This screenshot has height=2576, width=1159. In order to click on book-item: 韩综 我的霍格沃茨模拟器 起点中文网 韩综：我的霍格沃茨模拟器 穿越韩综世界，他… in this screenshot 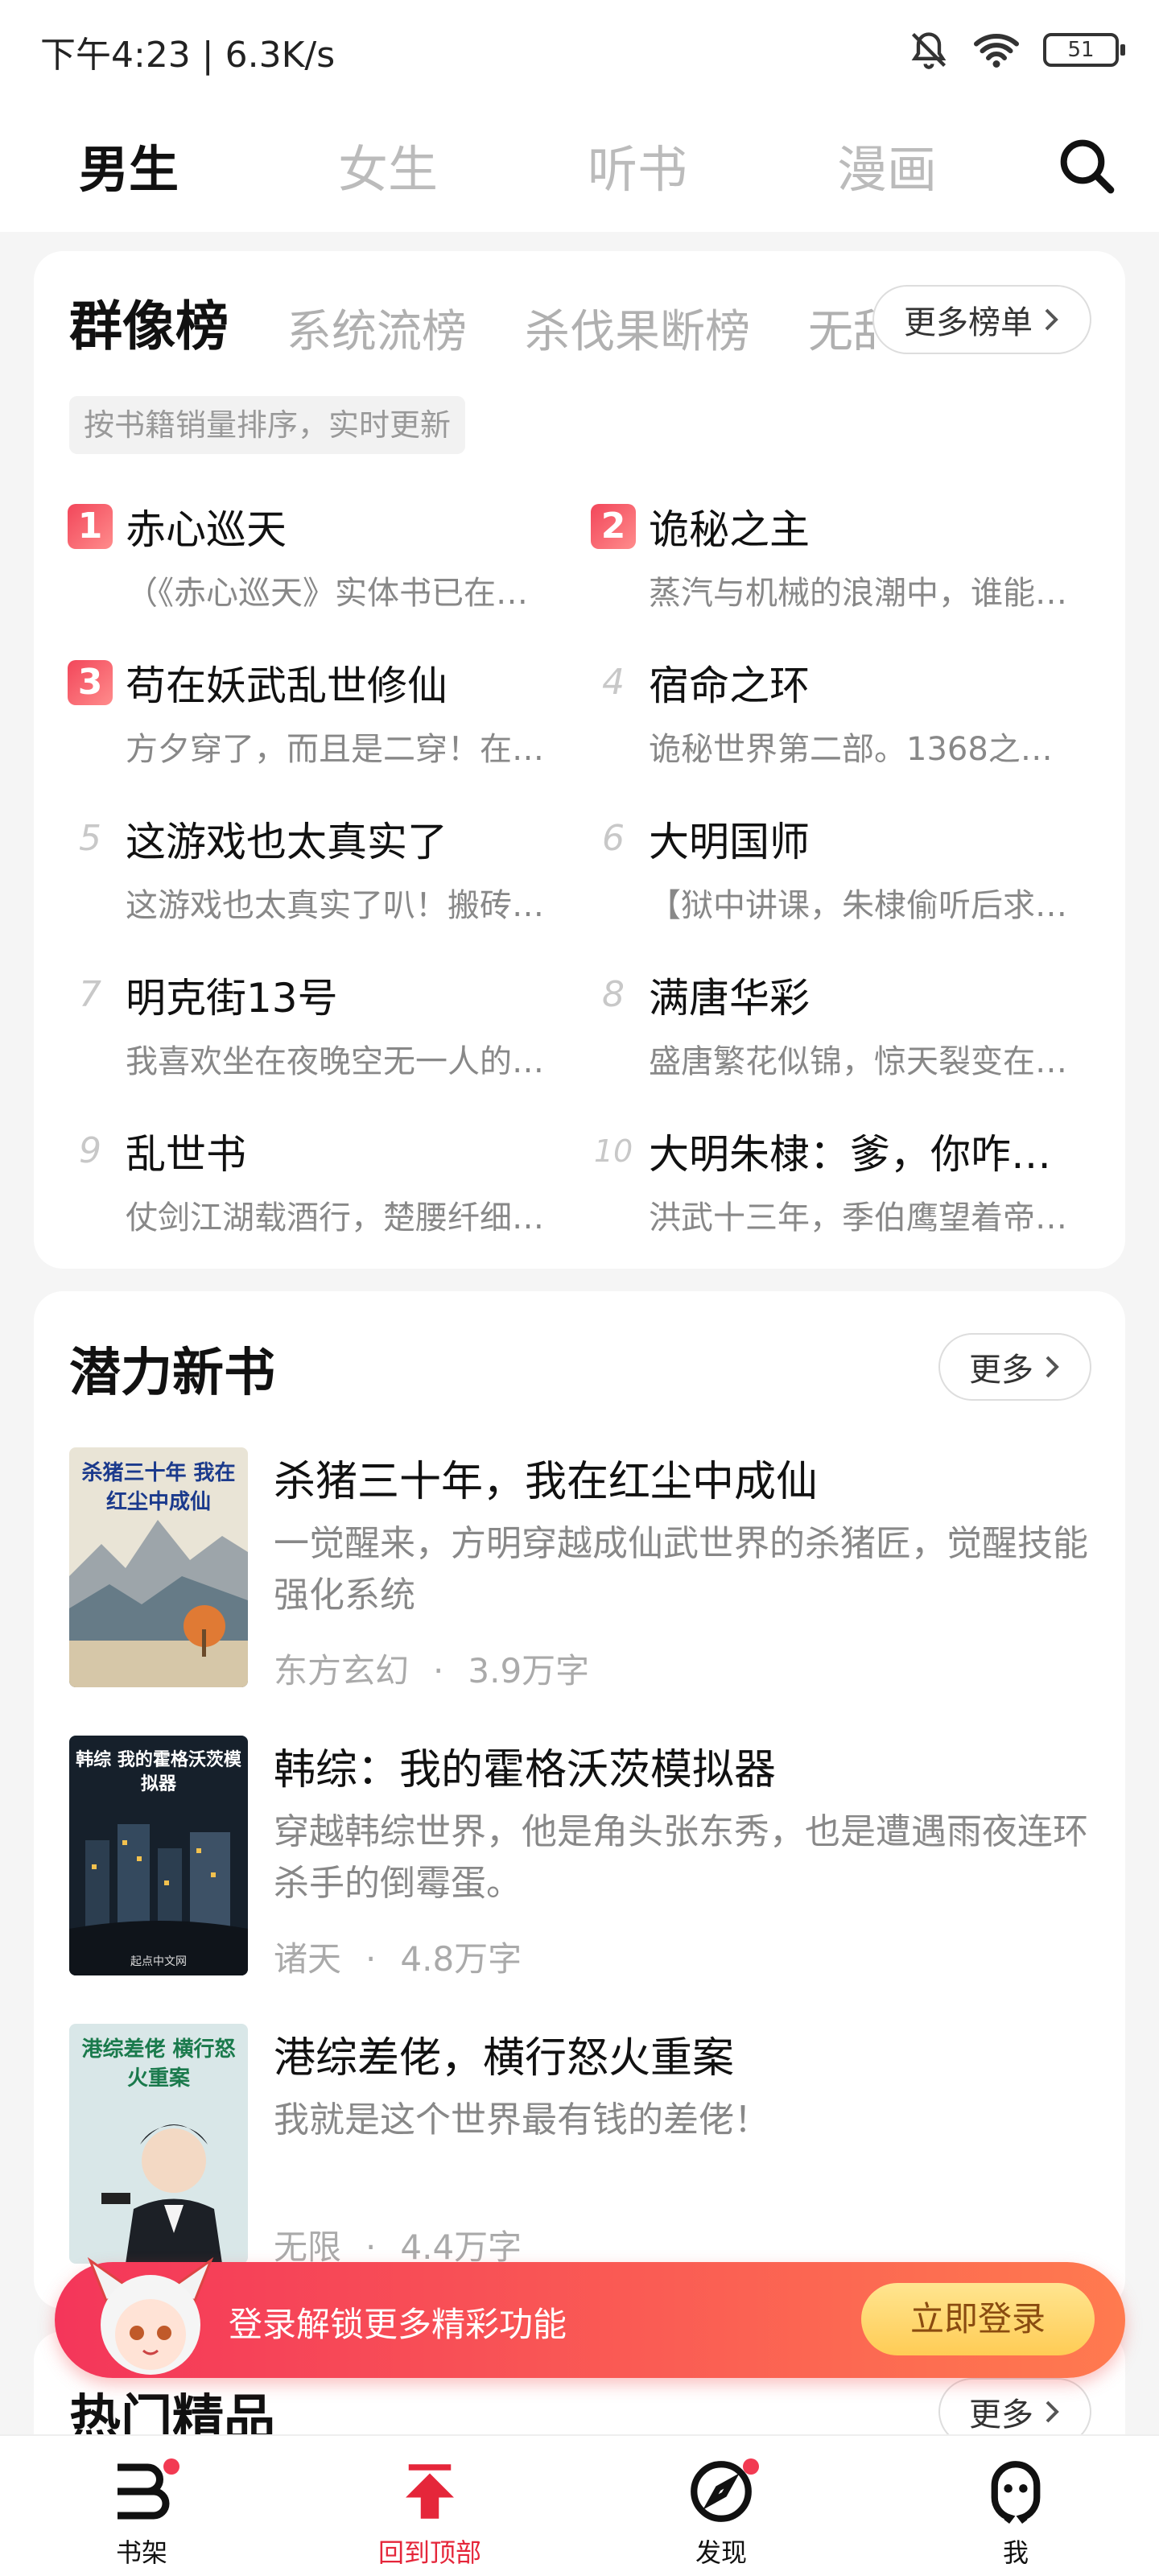, I will do `click(584, 1857)`.